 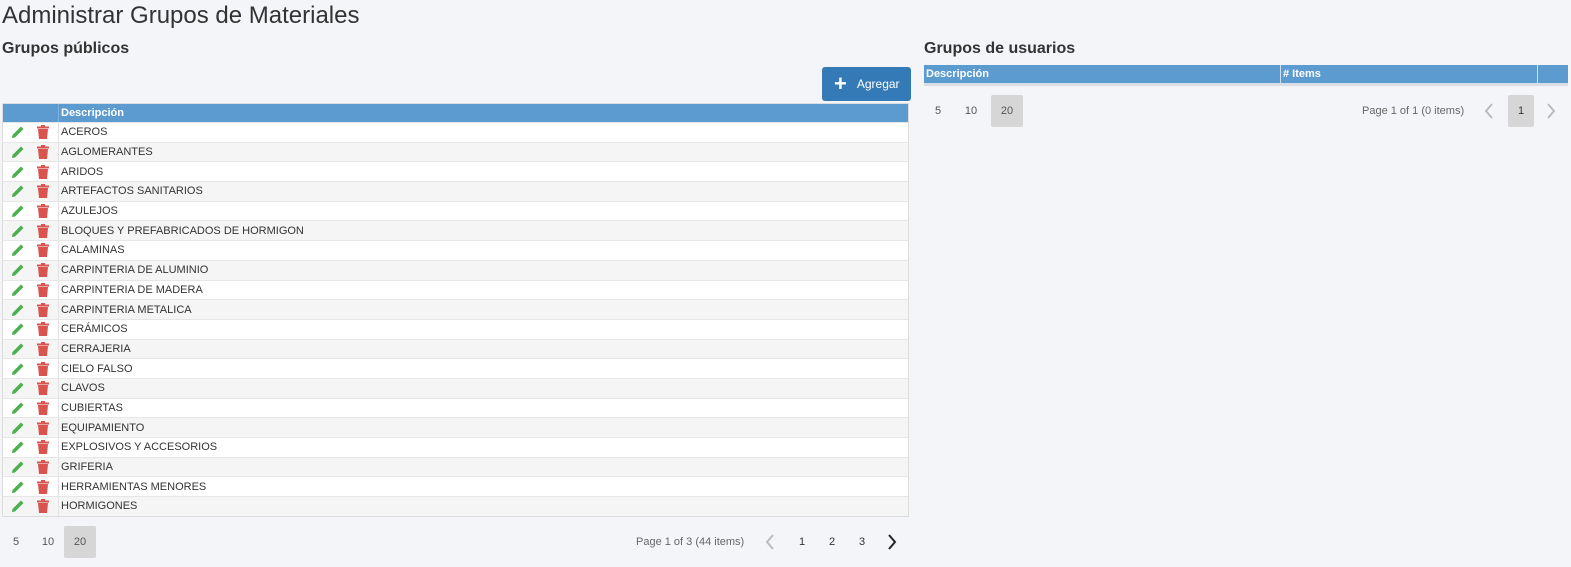 I want to click on row-description: BLOQUES Y PREFABRICADOS DE HORMIGON, so click(x=182, y=230).